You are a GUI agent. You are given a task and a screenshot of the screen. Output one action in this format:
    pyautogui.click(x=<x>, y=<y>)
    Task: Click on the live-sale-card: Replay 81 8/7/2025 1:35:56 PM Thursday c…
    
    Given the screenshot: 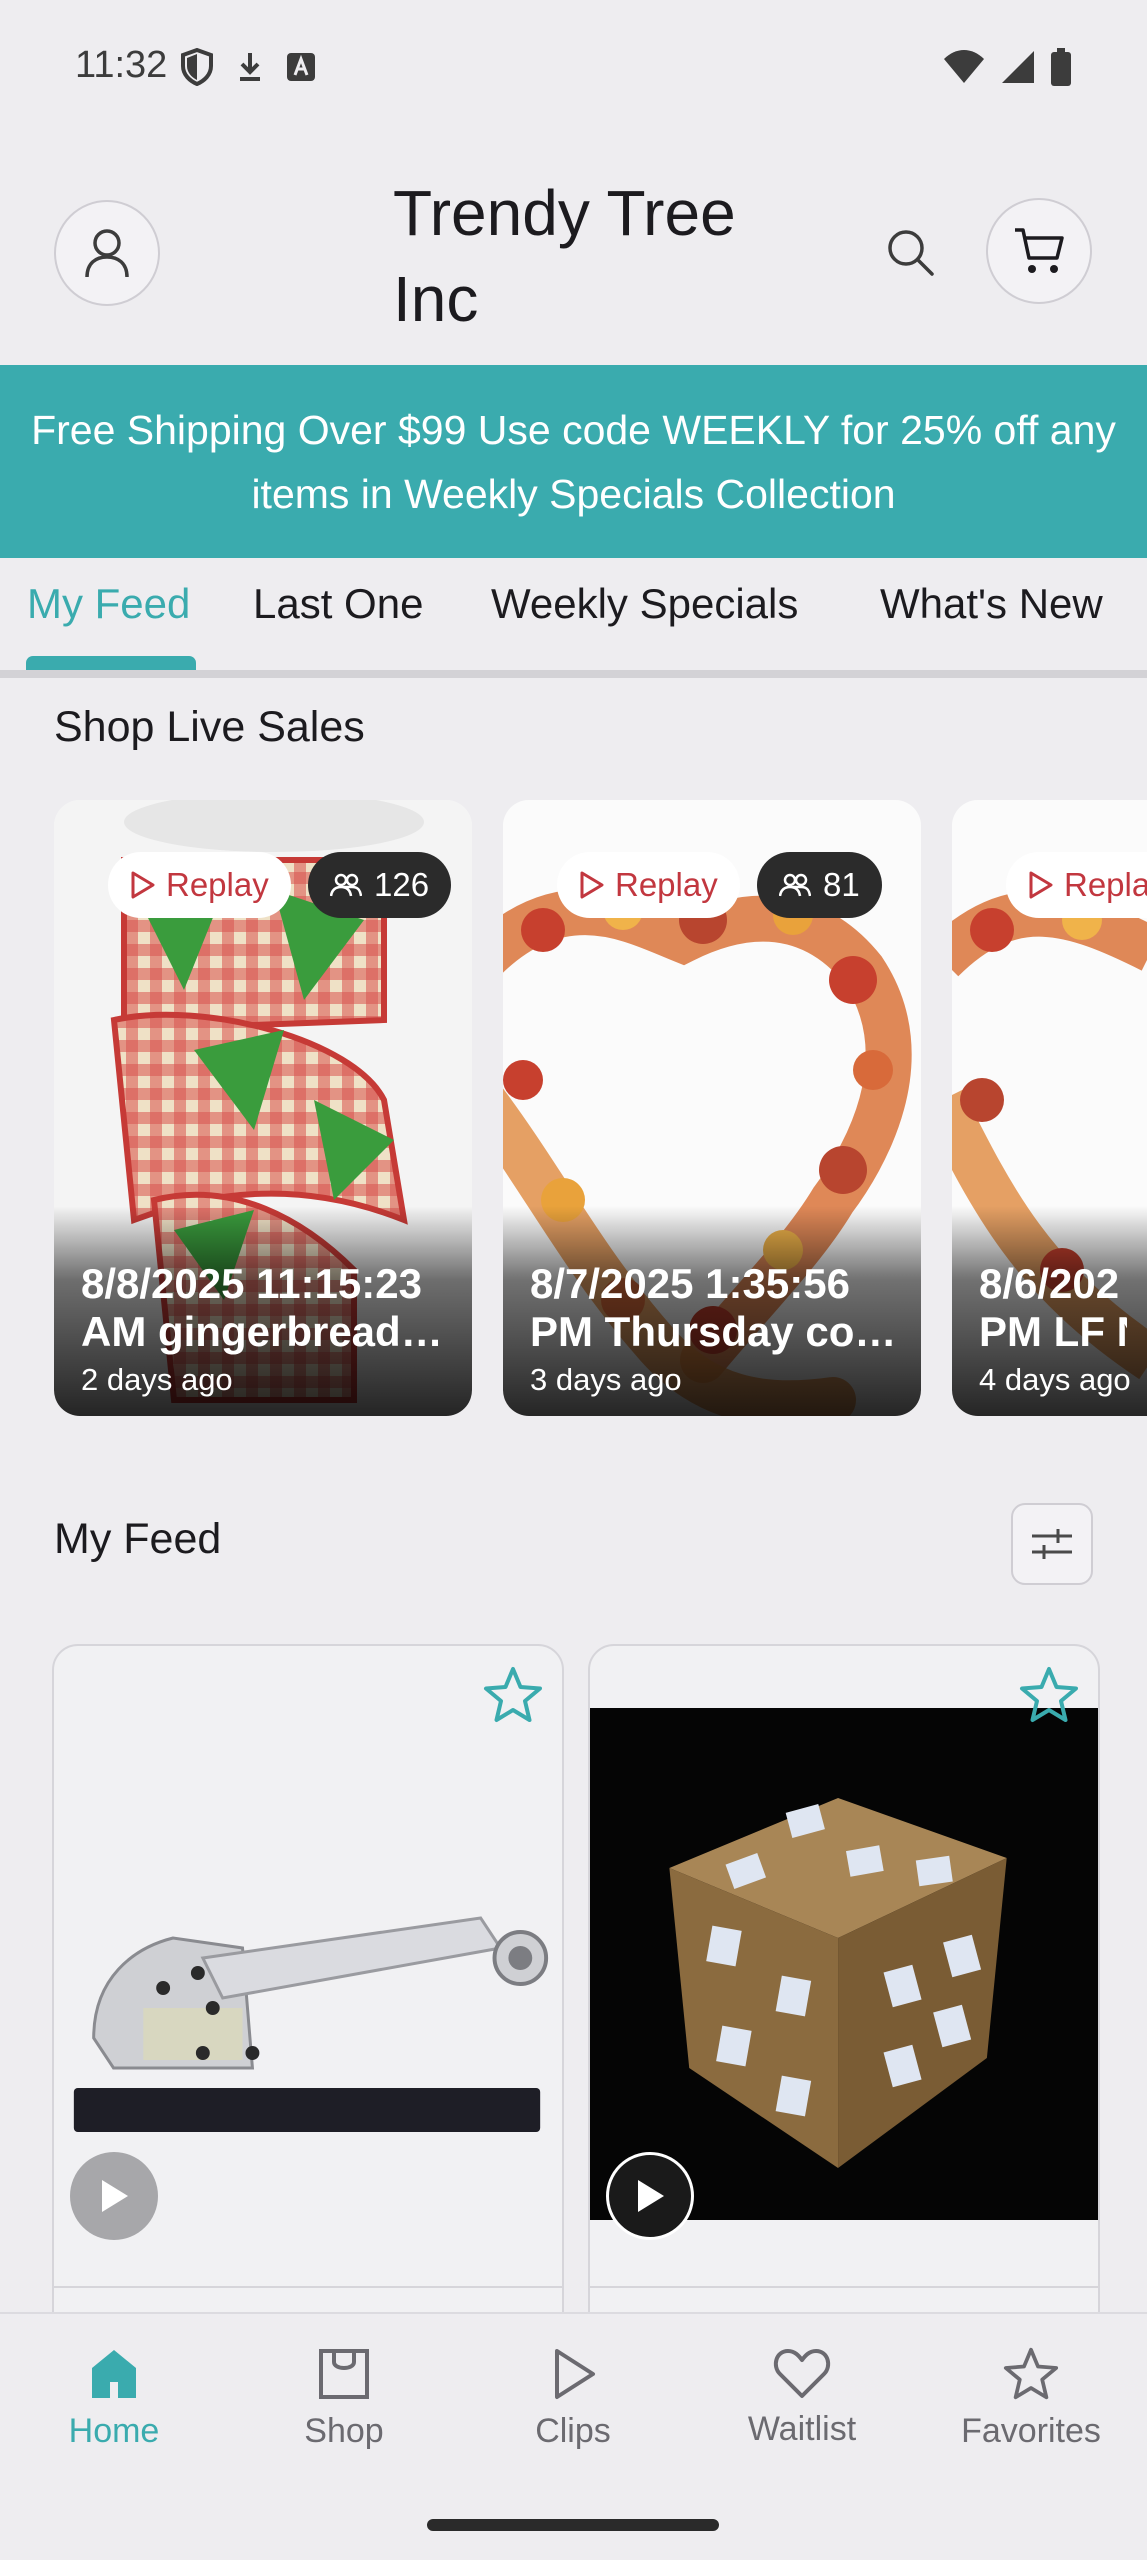 What is the action you would take?
    pyautogui.click(x=712, y=1108)
    